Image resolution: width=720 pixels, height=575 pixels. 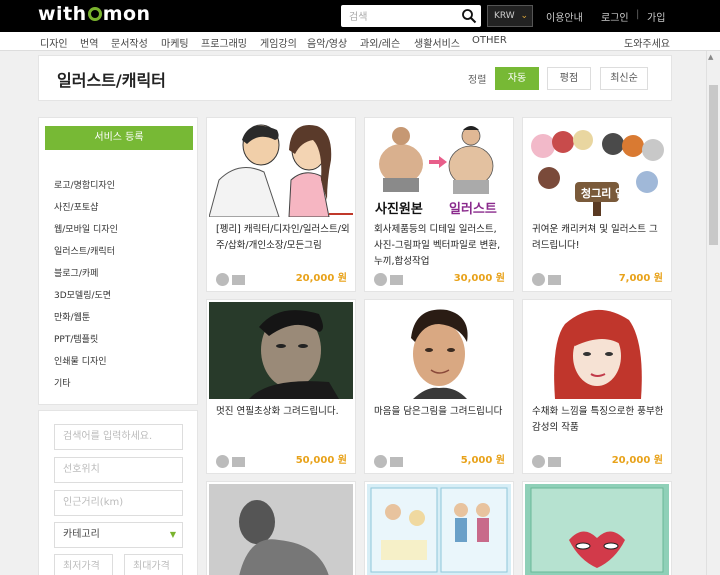 What do you see at coordinates (355, 78) in the screenshot?
I see `title-panel: 일러스트/캐릭터 정렬 자동 평점 최신순` at bounding box center [355, 78].